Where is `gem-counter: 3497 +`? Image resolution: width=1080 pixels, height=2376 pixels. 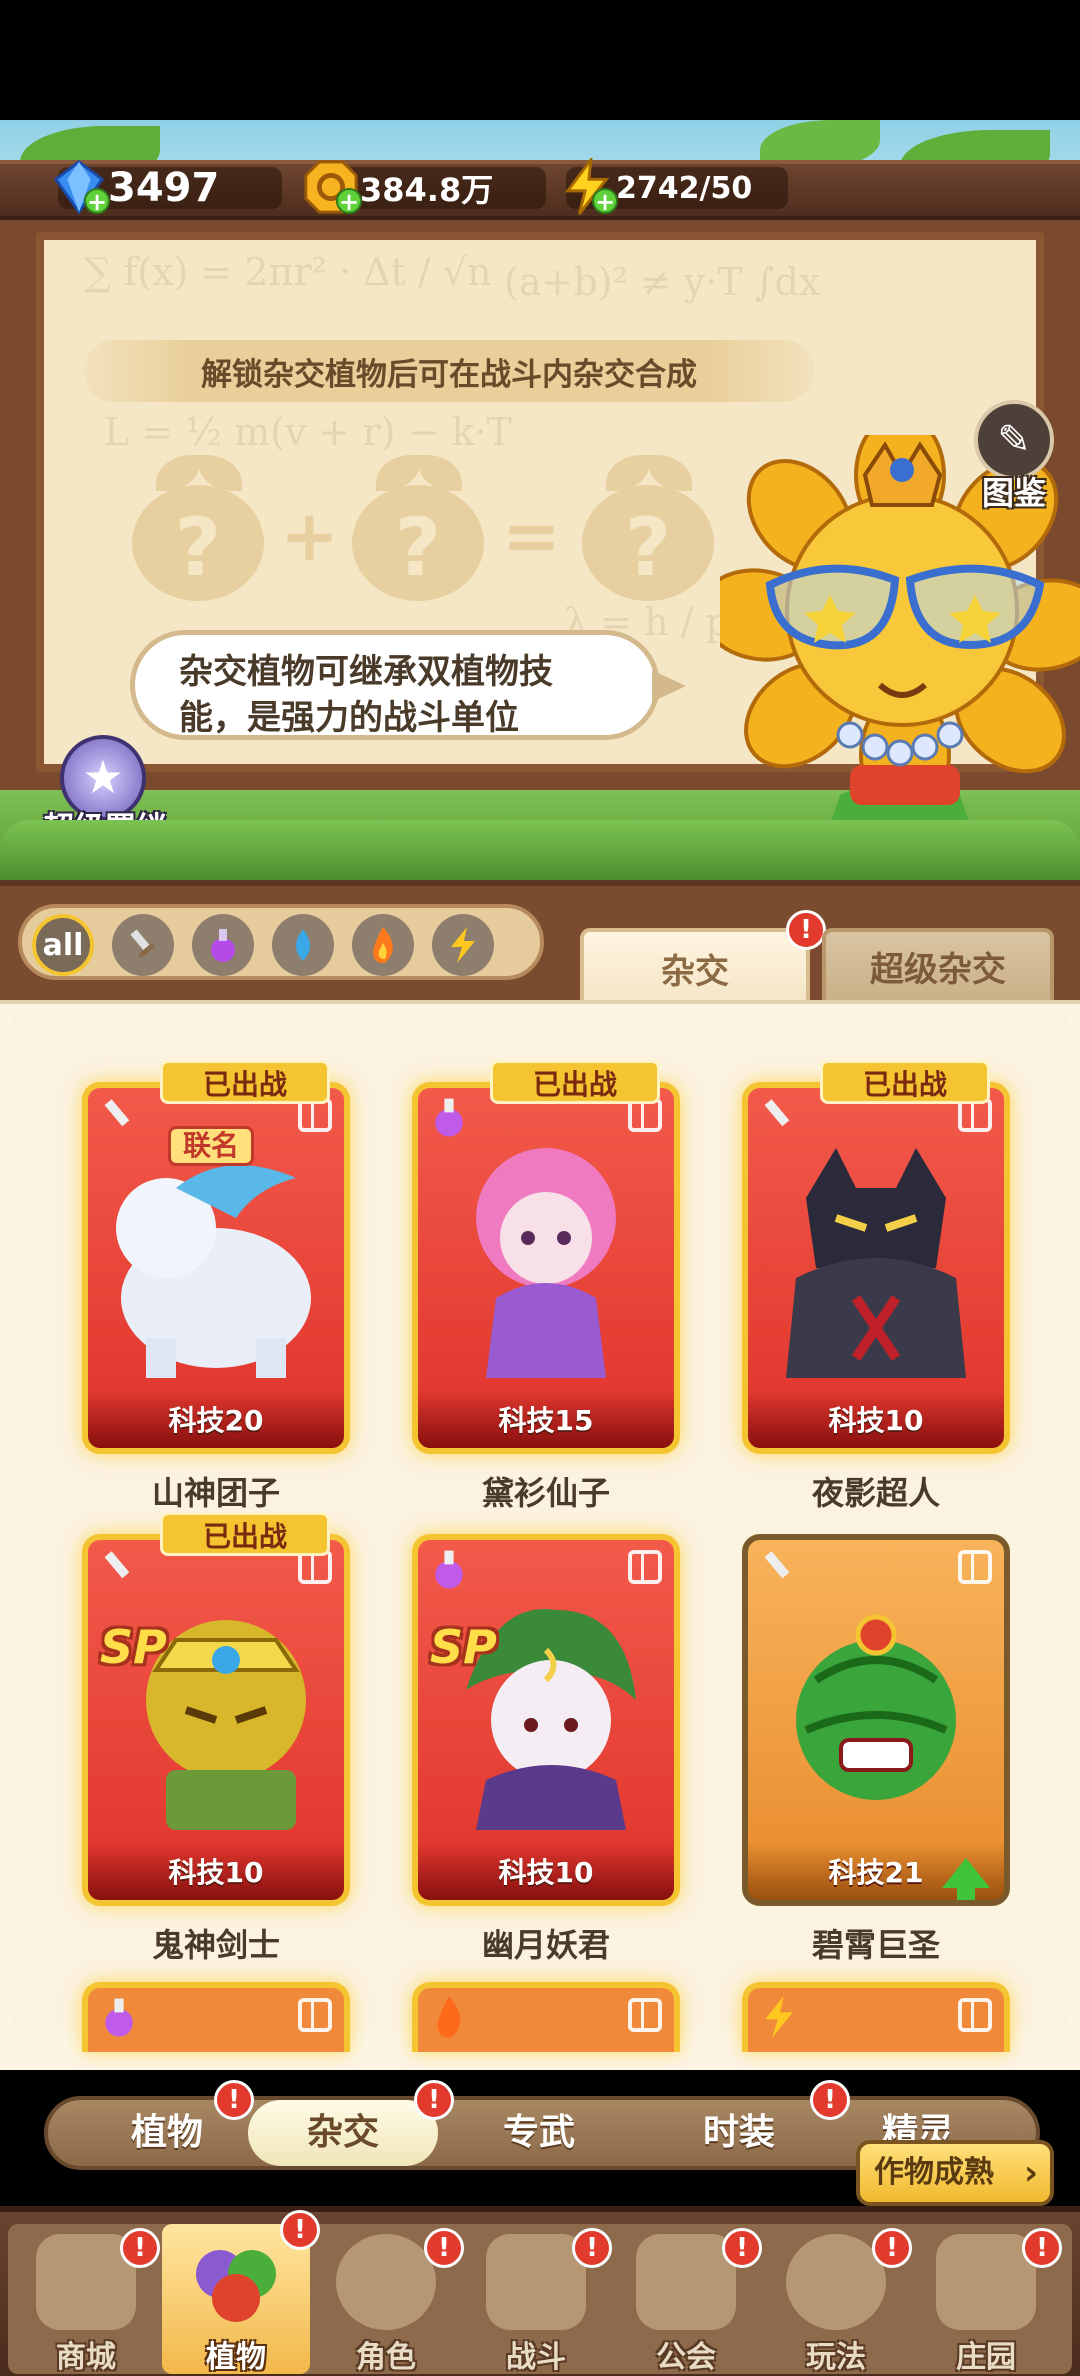 gem-counter: 3497 + is located at coordinates (167, 187).